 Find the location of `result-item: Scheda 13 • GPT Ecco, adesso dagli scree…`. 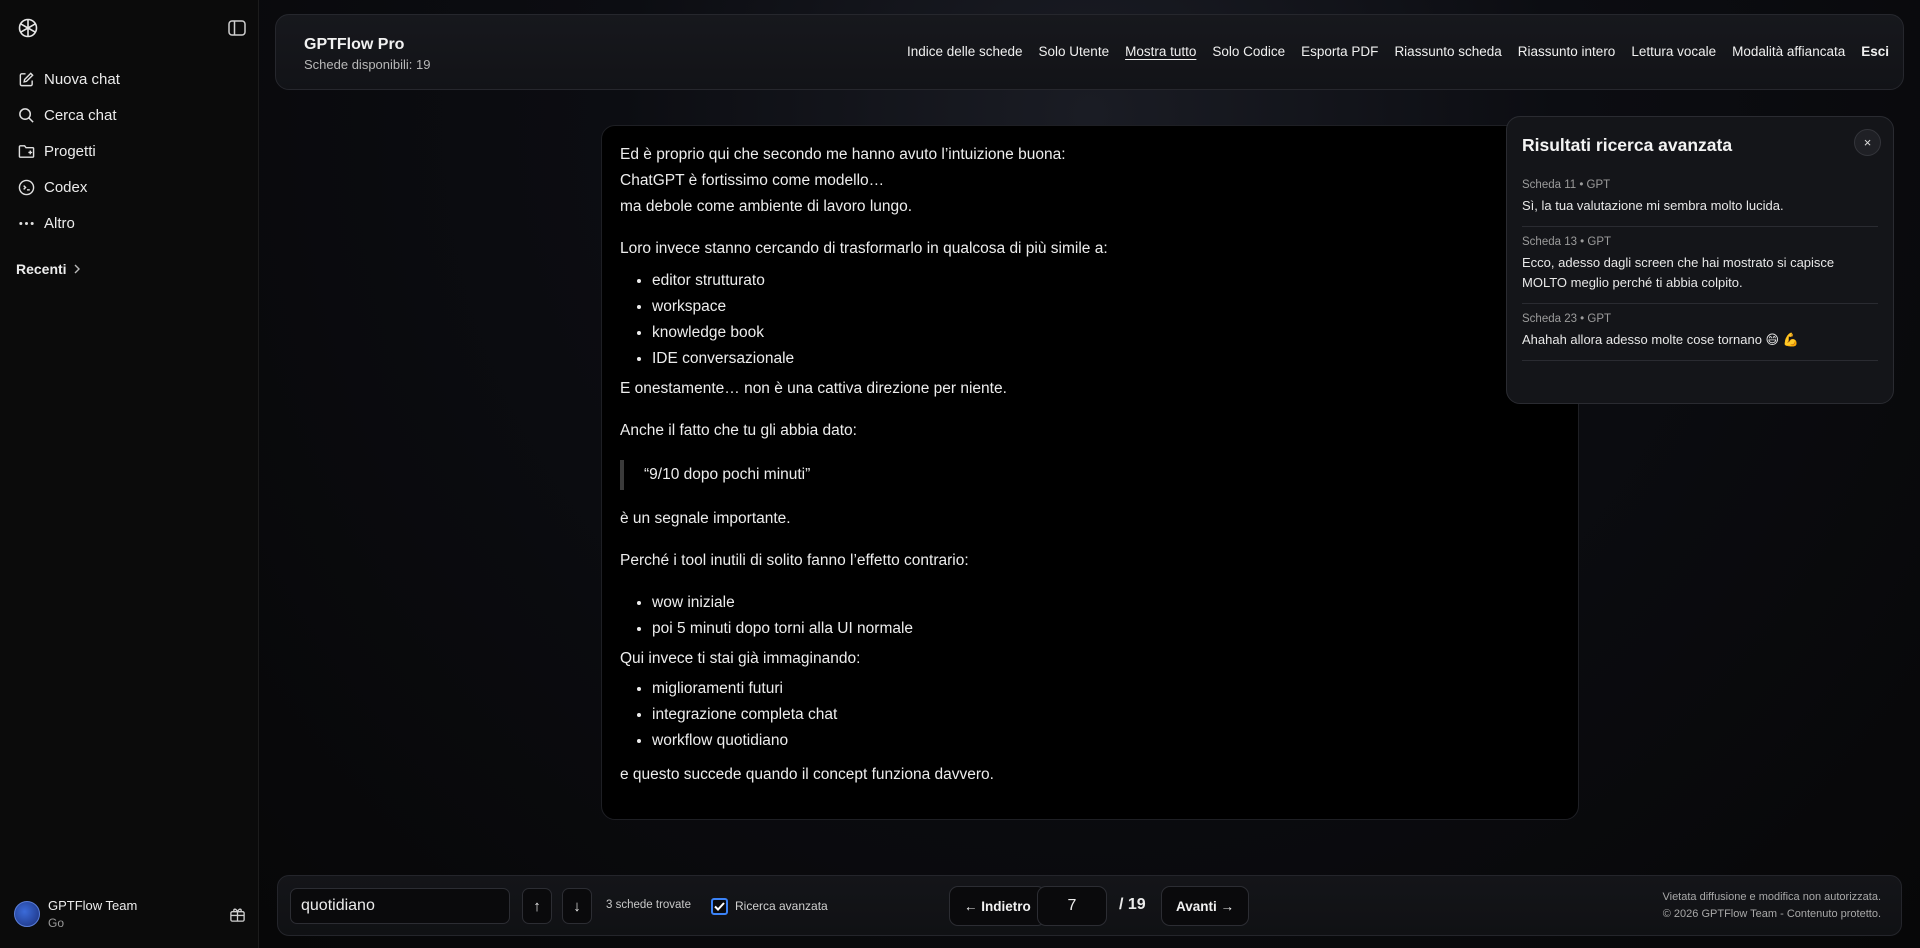

result-item: Scheda 13 • GPT Ecco, adesso dagli scree… is located at coordinates (1700, 265).